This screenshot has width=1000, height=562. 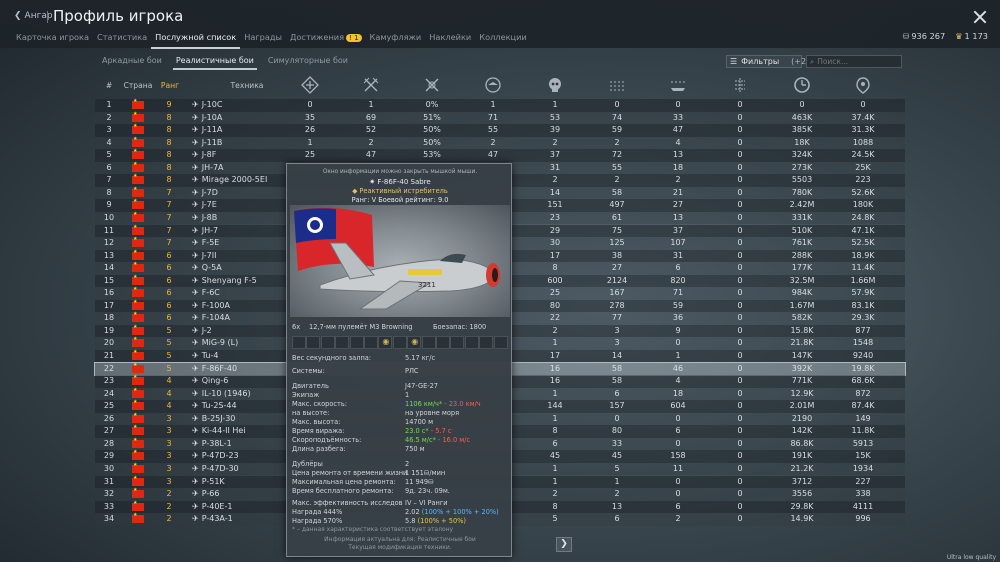 I want to click on vehicle-cell: ✈ J-10A, so click(x=207, y=117).